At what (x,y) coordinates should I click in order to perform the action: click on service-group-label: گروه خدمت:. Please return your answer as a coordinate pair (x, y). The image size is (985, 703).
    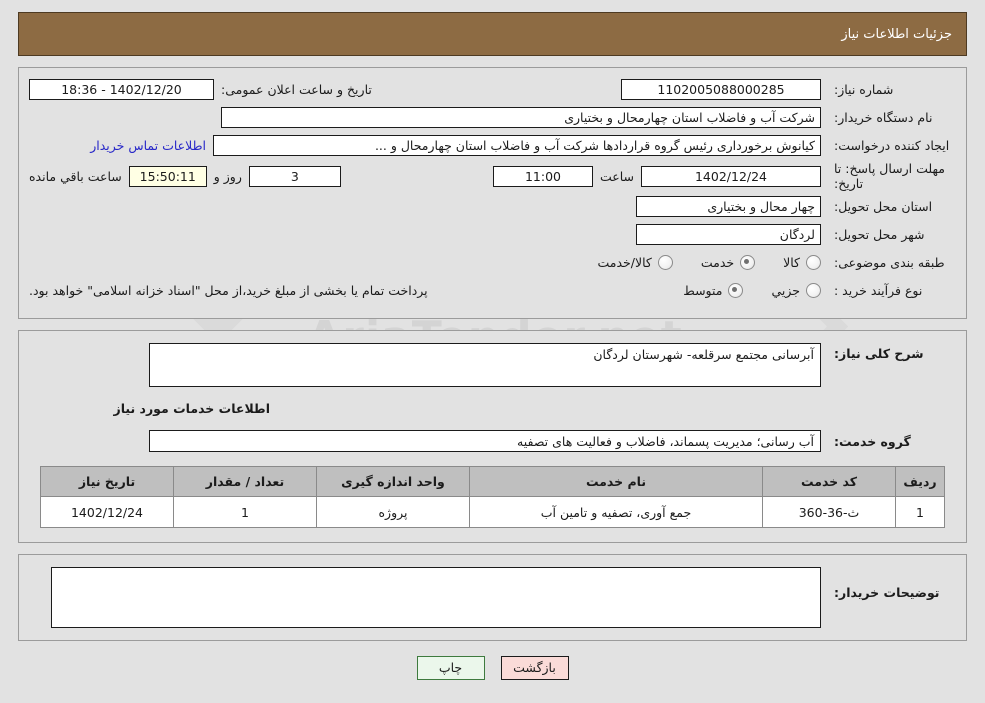
    Looking at the image, I should click on (872, 441).